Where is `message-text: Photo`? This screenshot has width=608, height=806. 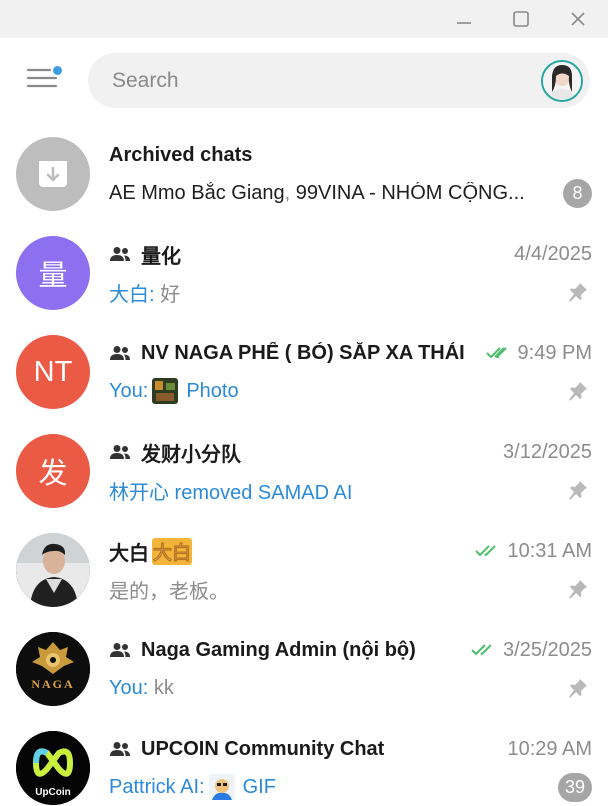
message-text: Photo is located at coordinates (212, 390).